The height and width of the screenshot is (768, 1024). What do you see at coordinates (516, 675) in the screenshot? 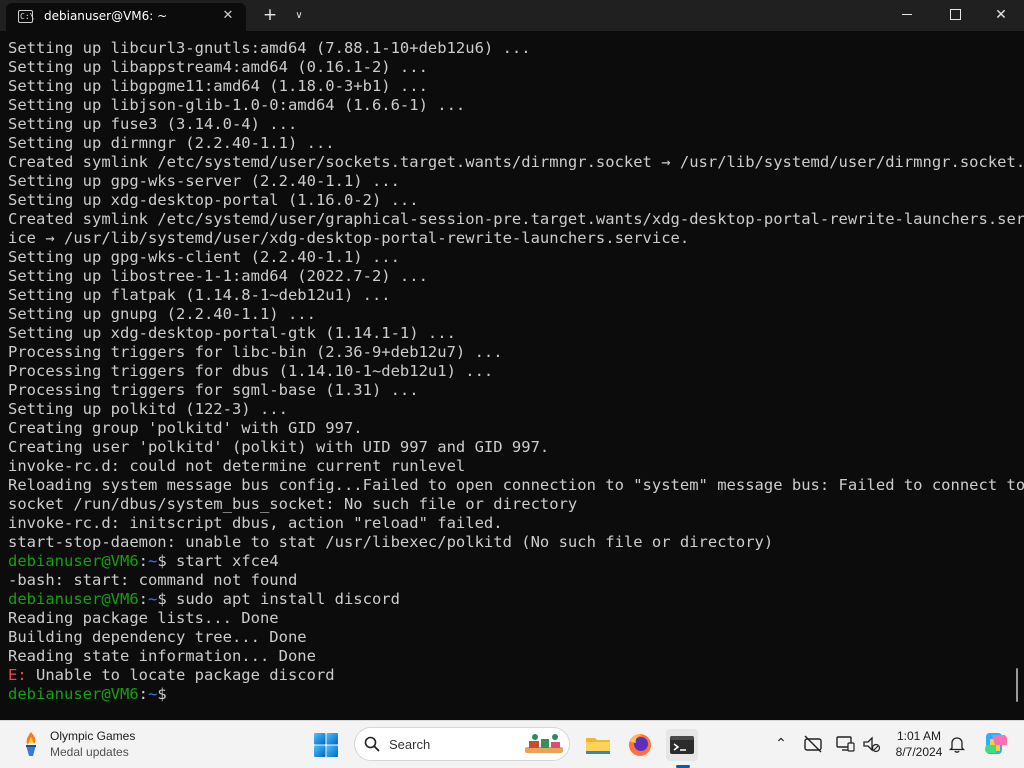
I see `terminal-error-line: E: Unable to locate package discord` at bounding box center [516, 675].